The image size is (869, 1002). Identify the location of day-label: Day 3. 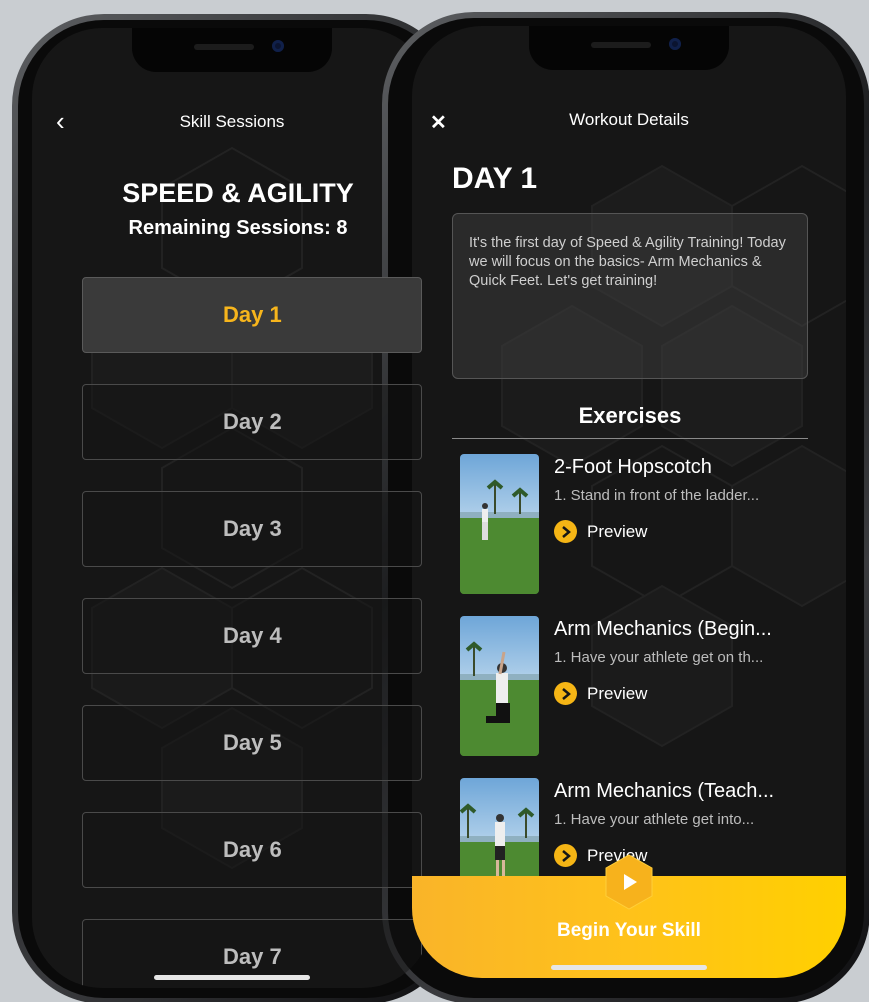
(252, 528).